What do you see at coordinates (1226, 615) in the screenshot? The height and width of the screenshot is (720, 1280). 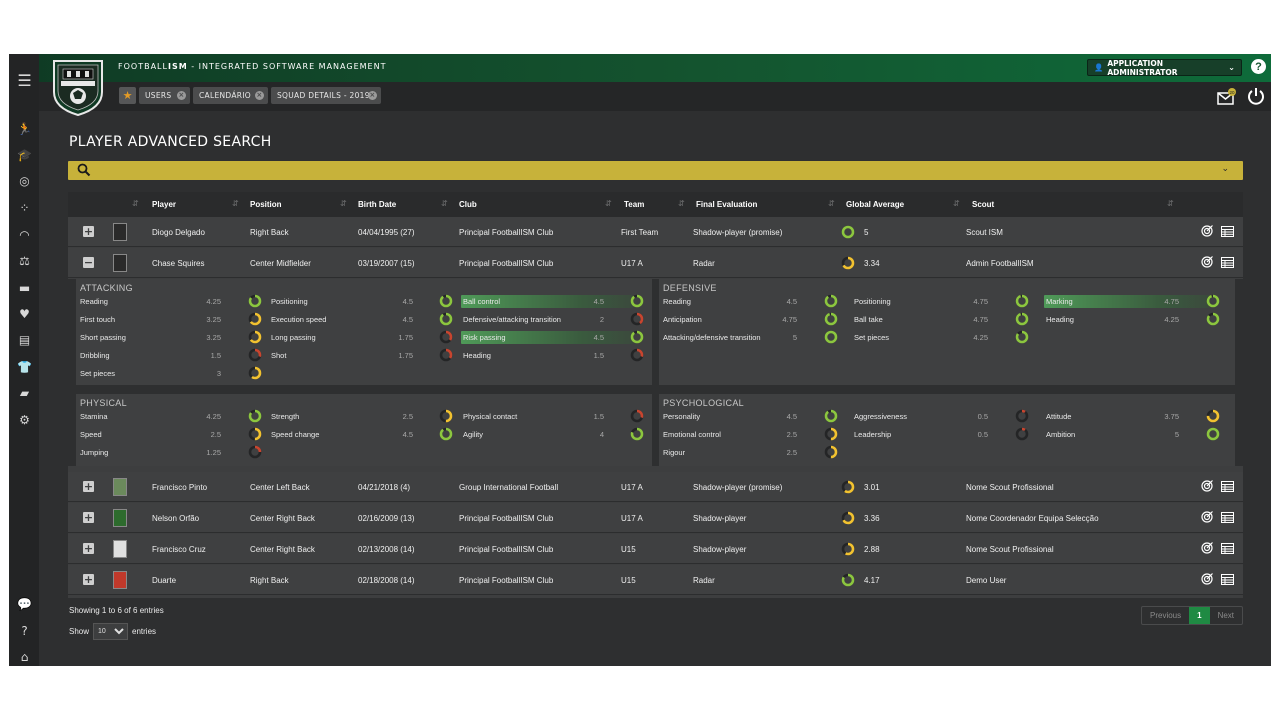 I see `next-button: Next` at bounding box center [1226, 615].